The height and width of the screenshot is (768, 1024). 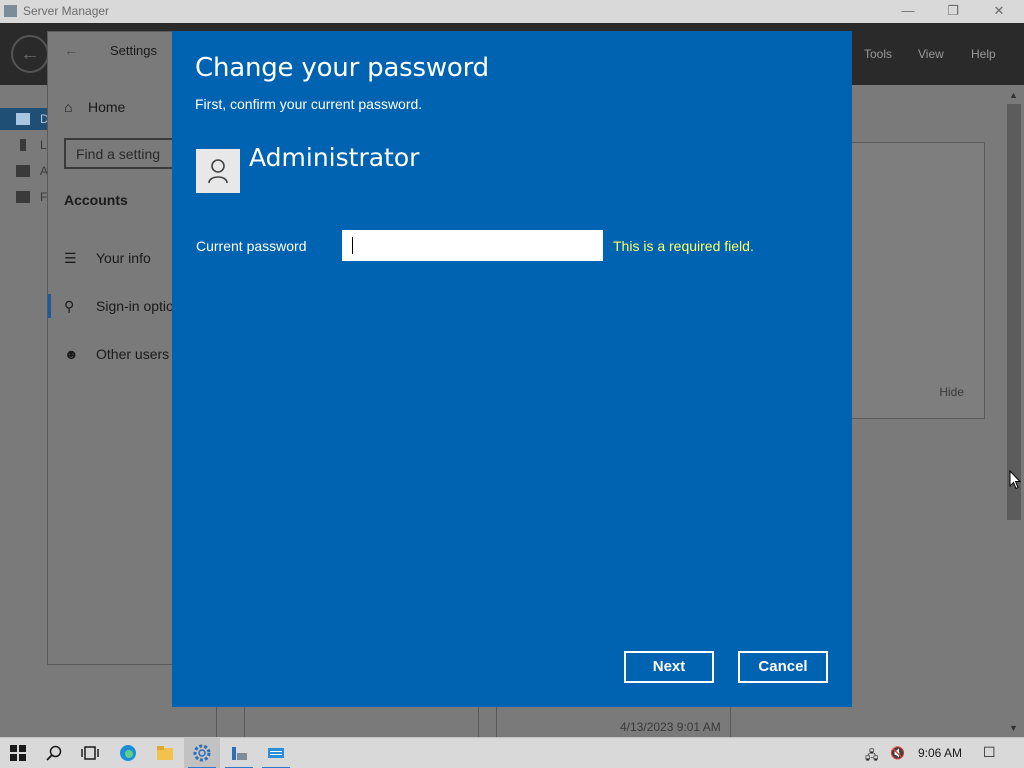 What do you see at coordinates (133, 354) in the screenshot?
I see `item-label: Other users` at bounding box center [133, 354].